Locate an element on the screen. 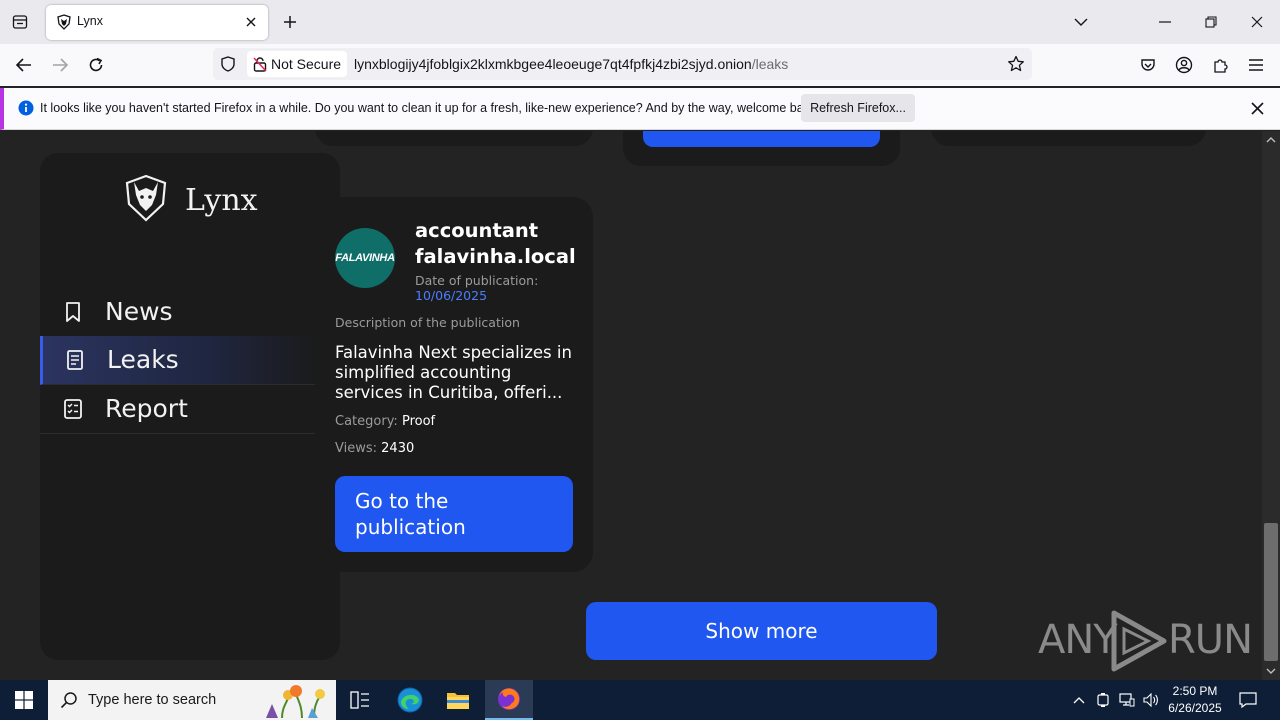 The width and height of the screenshot is (1280, 720). restore-icon is located at coordinates (1211, 22).